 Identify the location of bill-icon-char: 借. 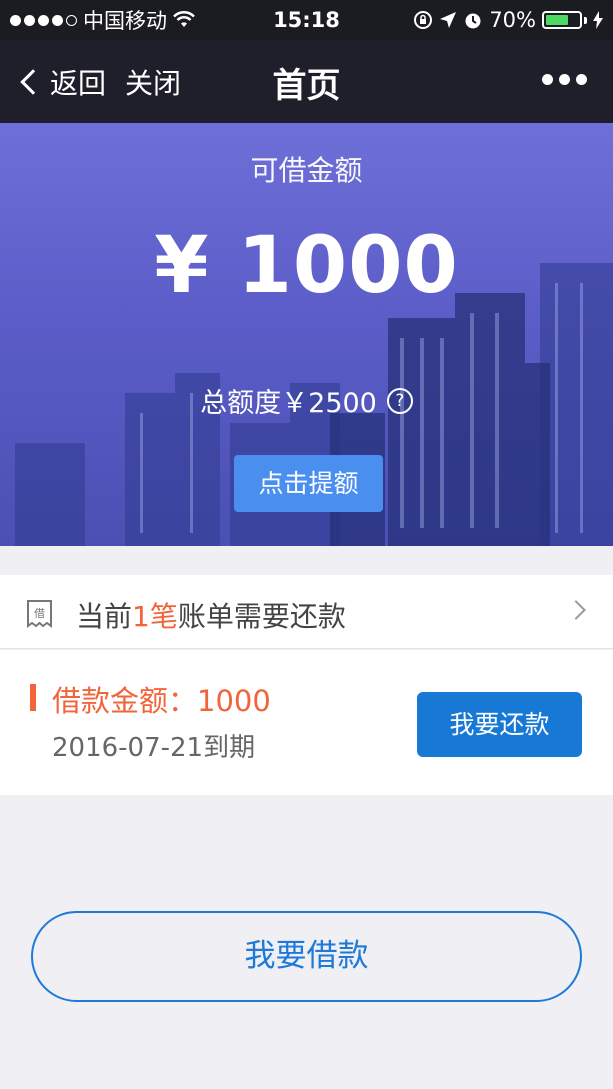
(39, 613).